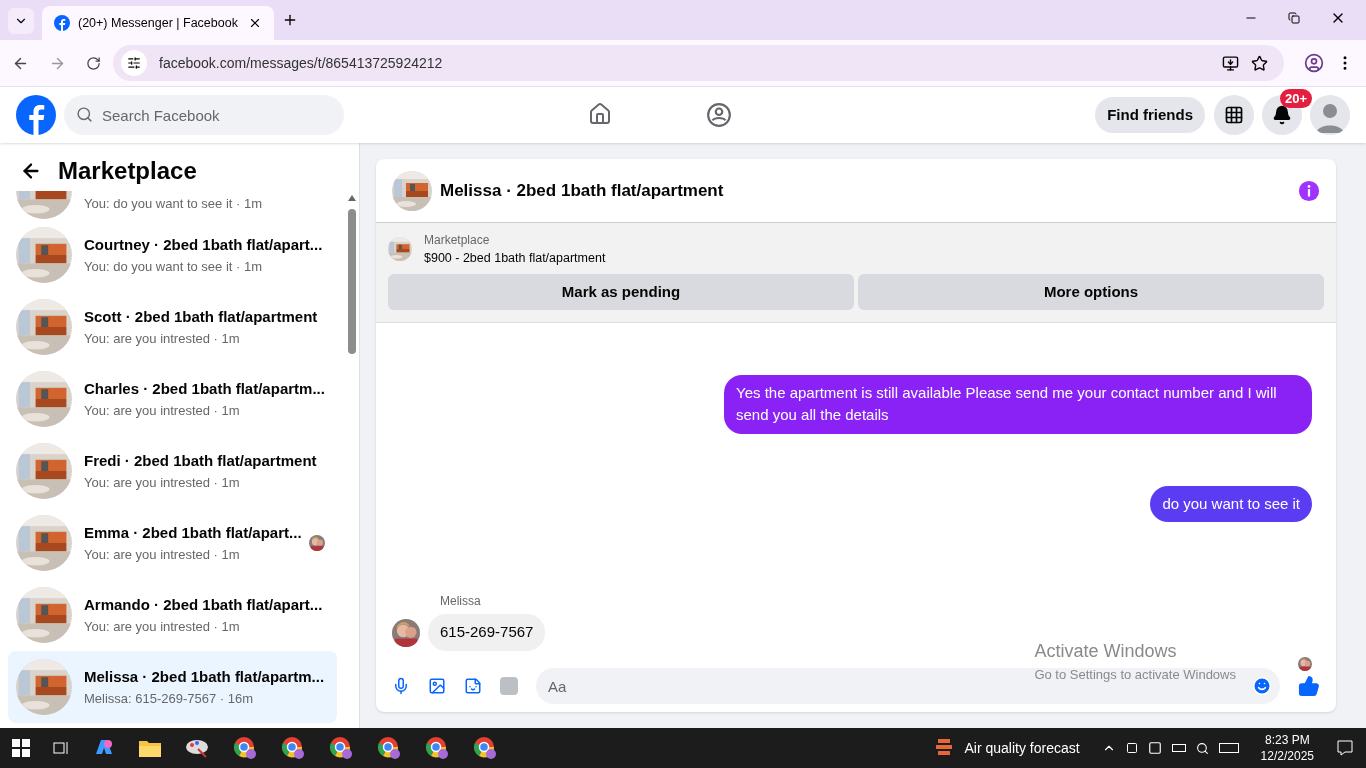 This screenshot has width=1366, height=768. What do you see at coordinates (1018, 404) in the screenshot?
I see `outgoing-message: Yes the apartment is still available Please send me your contact number and I will send you all the details` at bounding box center [1018, 404].